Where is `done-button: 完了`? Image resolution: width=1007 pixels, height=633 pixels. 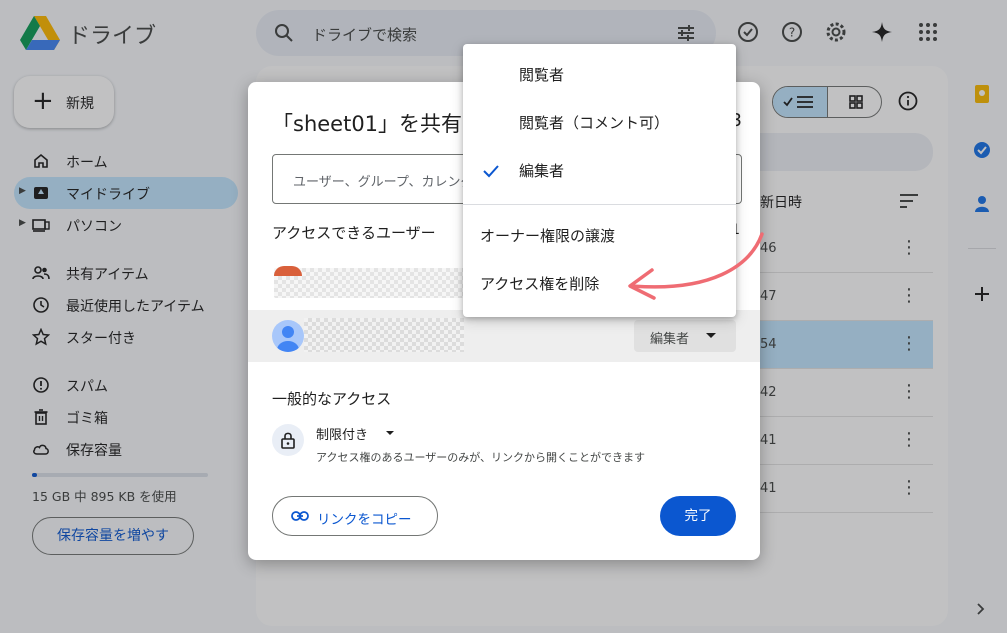 done-button: 完了 is located at coordinates (698, 516).